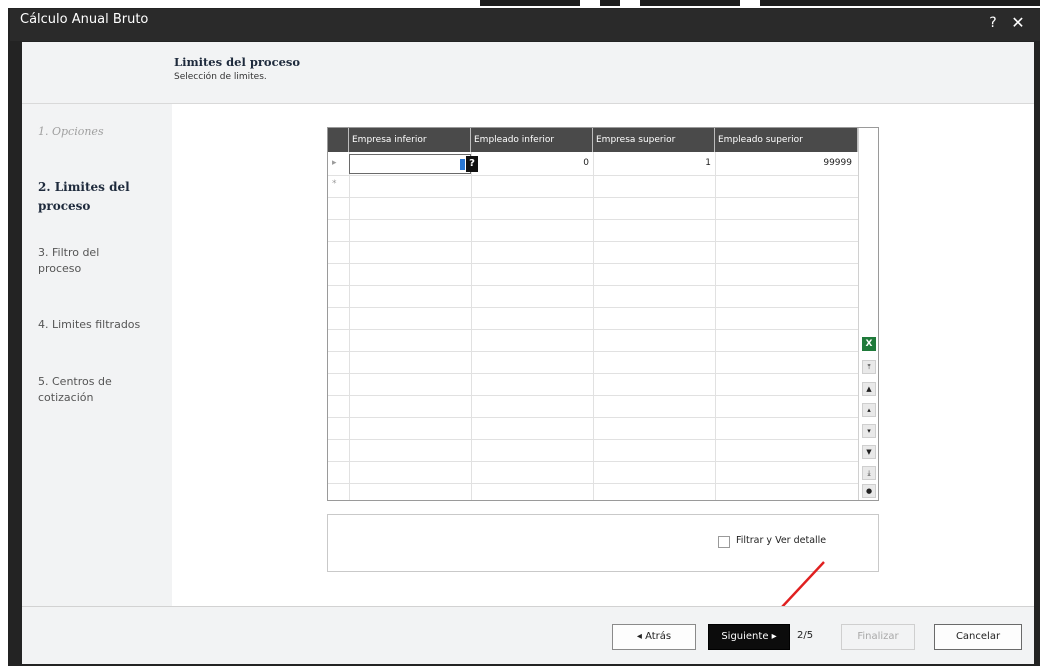 The image size is (1040, 666). I want to click on empresa-inferior-input: 0 ?, so click(413, 164).